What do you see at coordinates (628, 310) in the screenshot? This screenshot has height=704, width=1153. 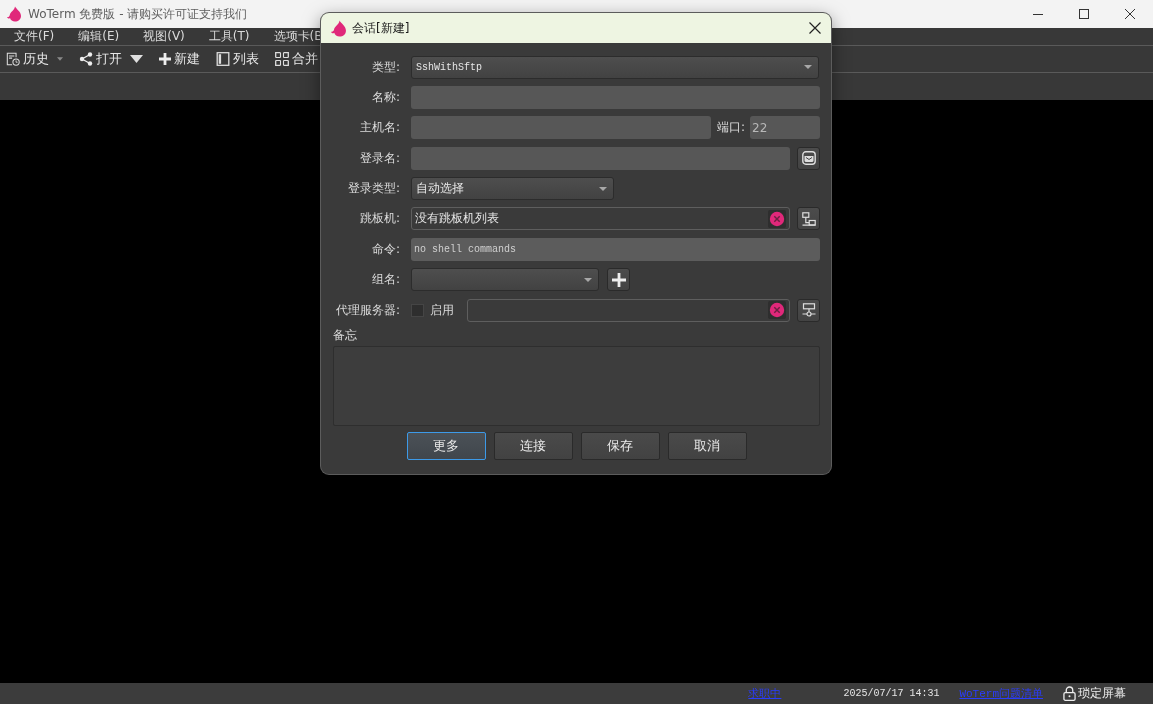 I see `proxy-field` at bounding box center [628, 310].